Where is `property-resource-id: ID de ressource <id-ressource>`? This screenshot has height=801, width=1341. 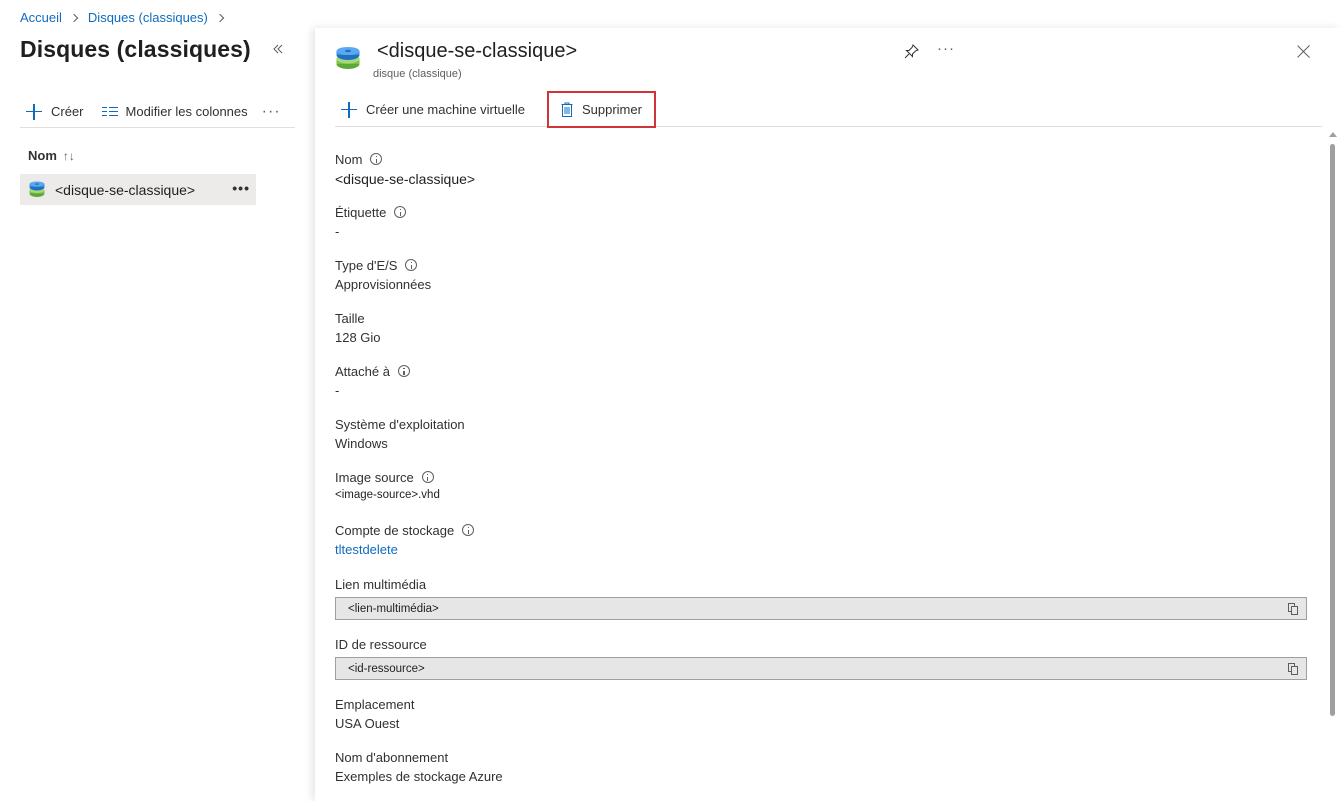 property-resource-id: ID de ressource <id-ressource> is located at coordinates (821, 665).